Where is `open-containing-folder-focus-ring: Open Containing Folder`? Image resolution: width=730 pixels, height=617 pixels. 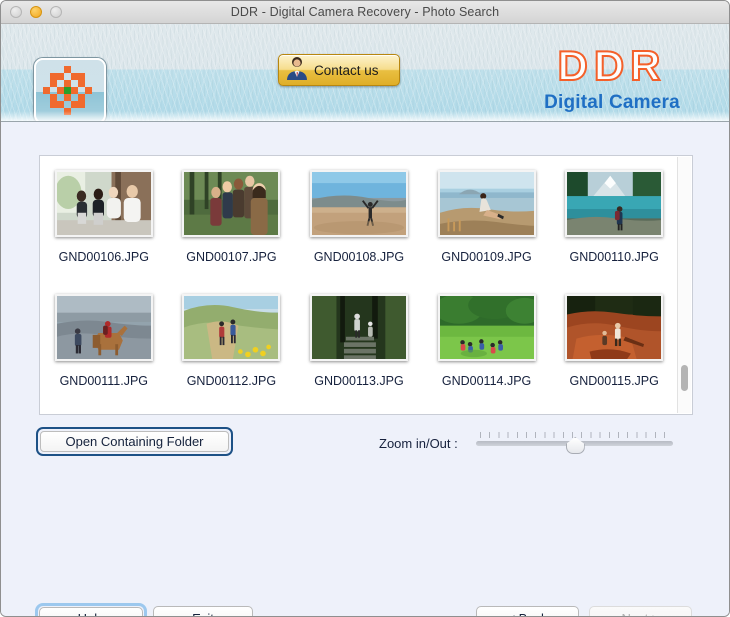 open-containing-folder-focus-ring: Open Containing Folder is located at coordinates (134, 441).